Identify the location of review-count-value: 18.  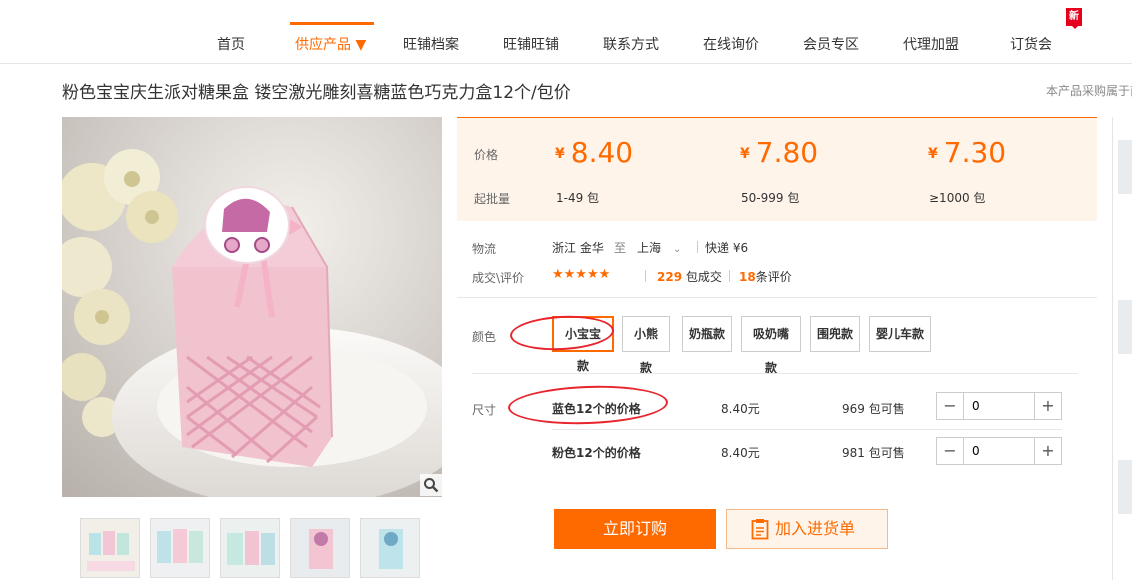
(747, 277).